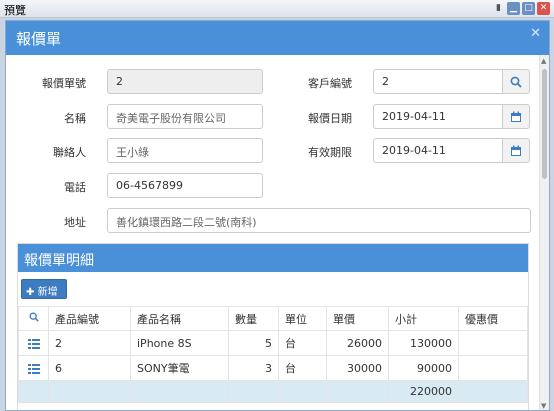 The width and height of the screenshot is (554, 411). What do you see at coordinates (302, 318) in the screenshot?
I see `col-unit: 單位` at bounding box center [302, 318].